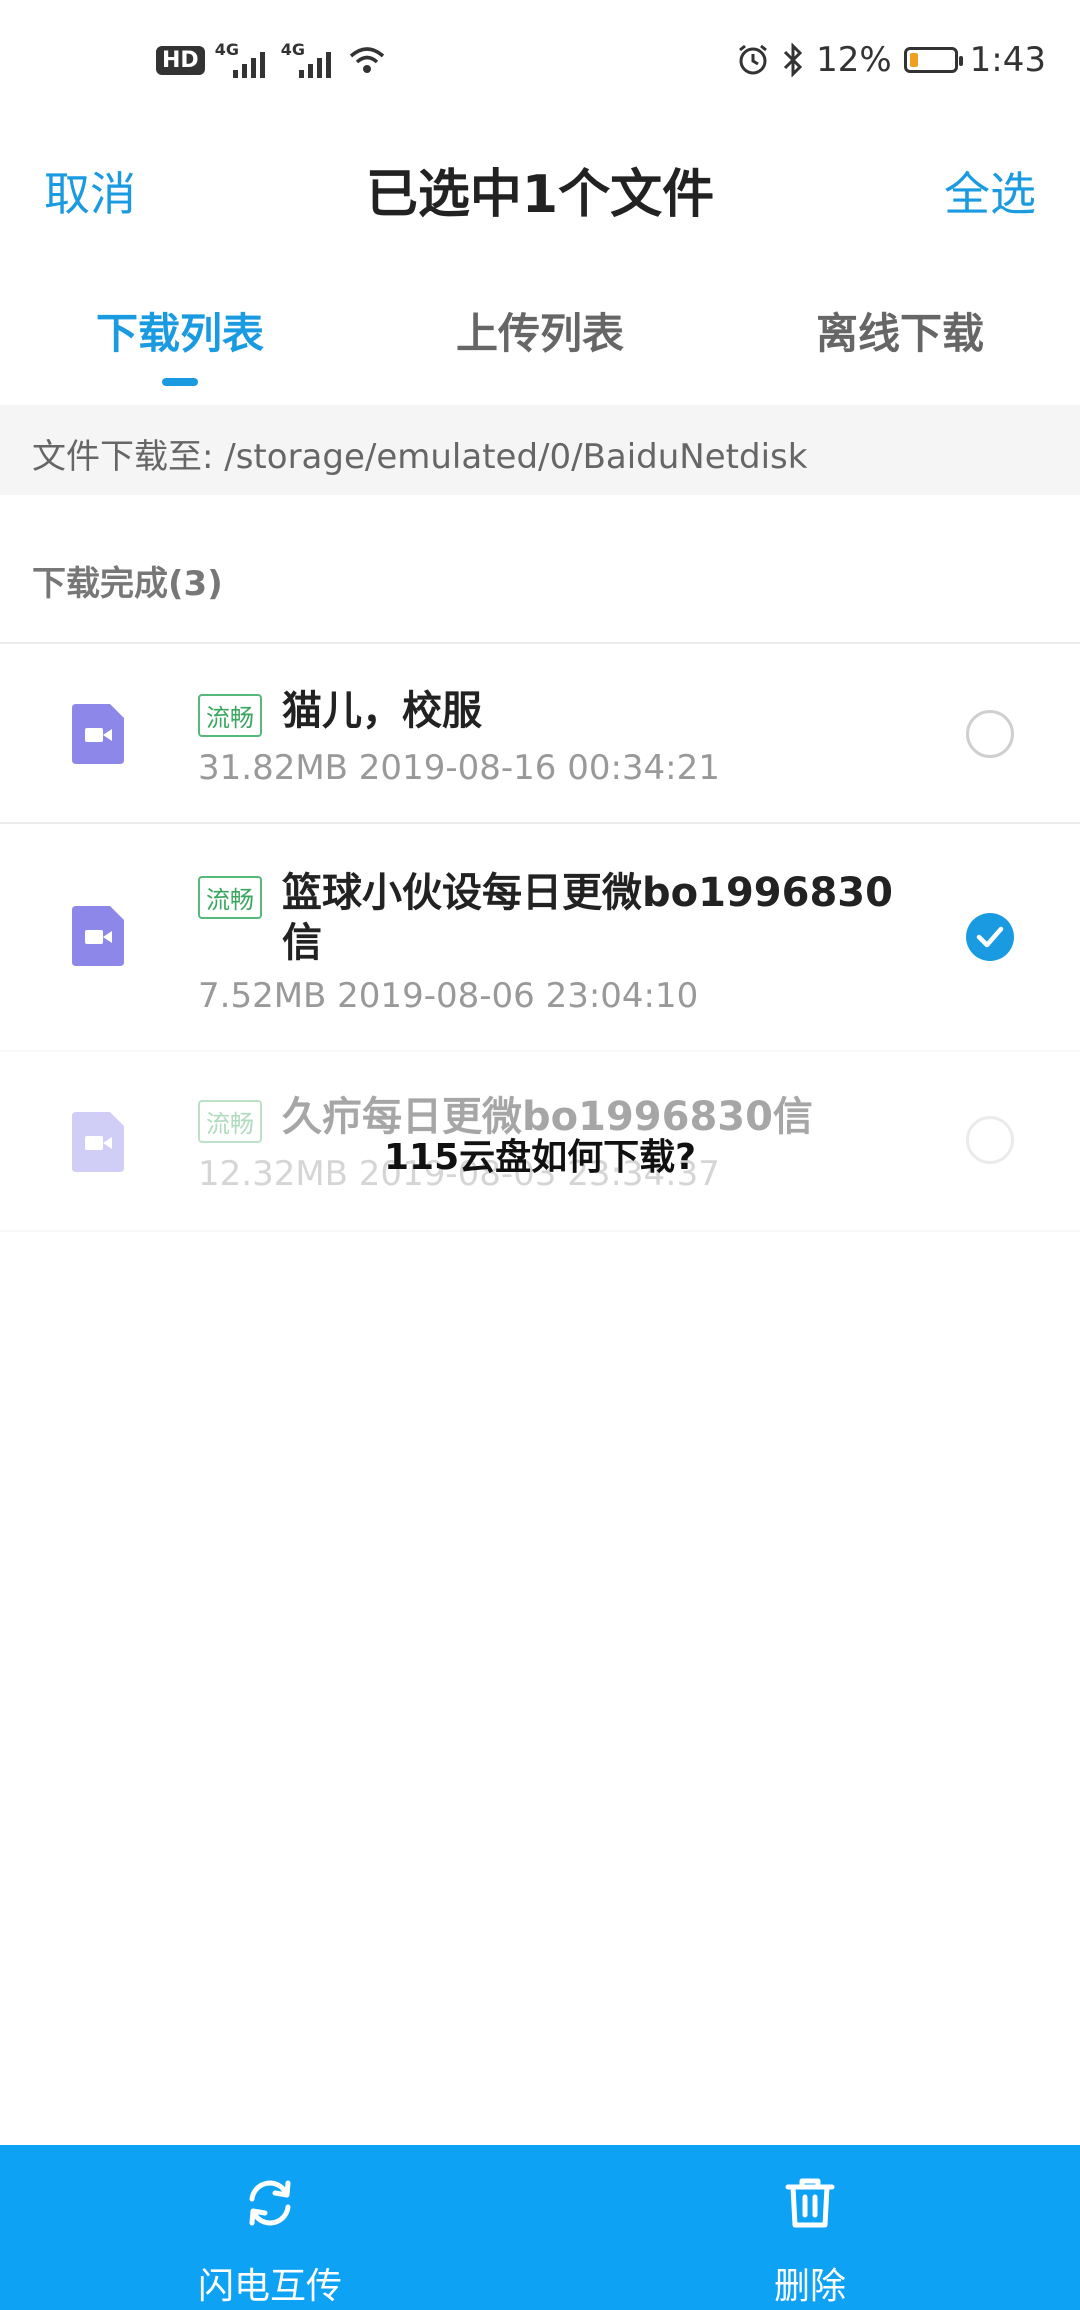 This screenshot has width=1080, height=2310. Describe the element at coordinates (420, 457) in the screenshot. I see `download-path: 文件下载至: /storage/emulated/0/BaiduNetdisk` at that location.